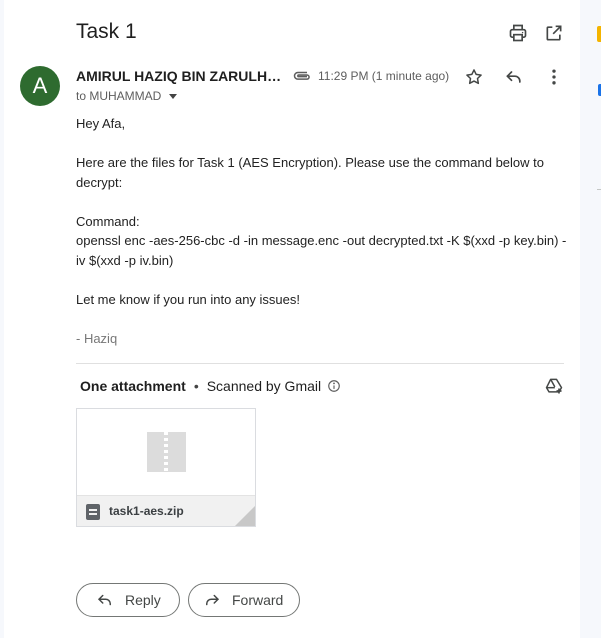 The width and height of the screenshot is (601, 638). What do you see at coordinates (101, 123) in the screenshot?
I see `body-line: Hey Afa,` at bounding box center [101, 123].